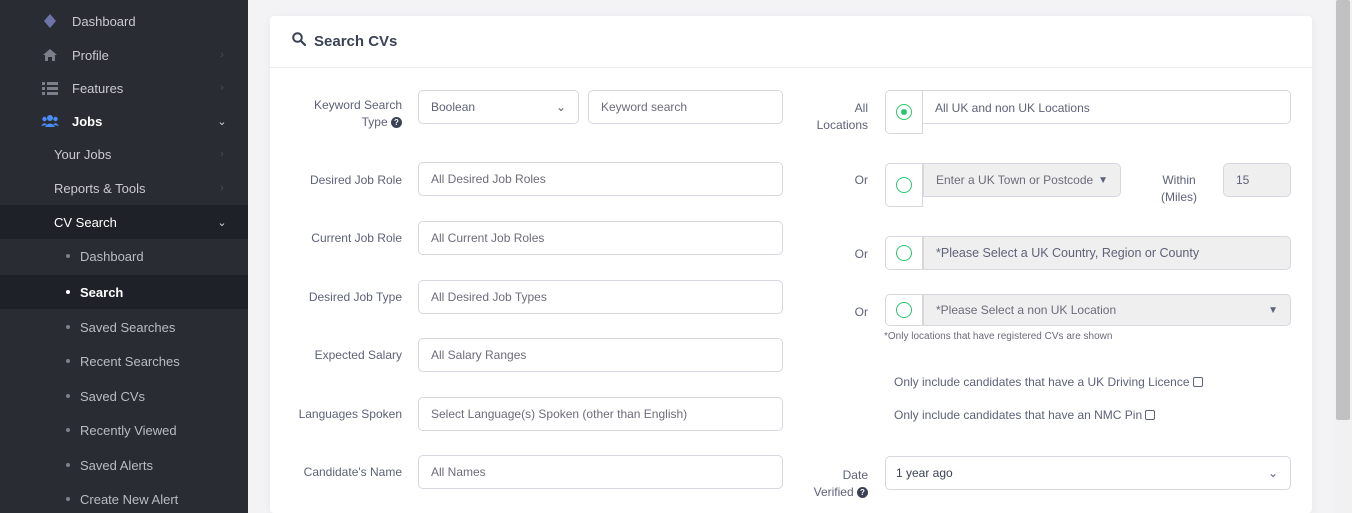  What do you see at coordinates (350, 414) in the screenshot?
I see `languages-spoken-label: Languages Spoken` at bounding box center [350, 414].